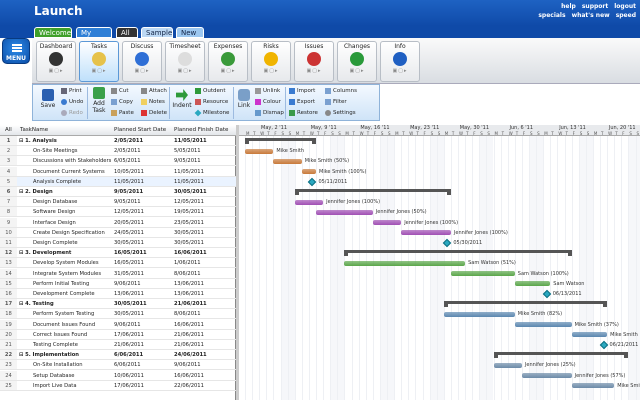  Describe the element at coordinates (400, 61) in the screenshot. I see `module-tab-info: Info ▣▢▸` at that location.